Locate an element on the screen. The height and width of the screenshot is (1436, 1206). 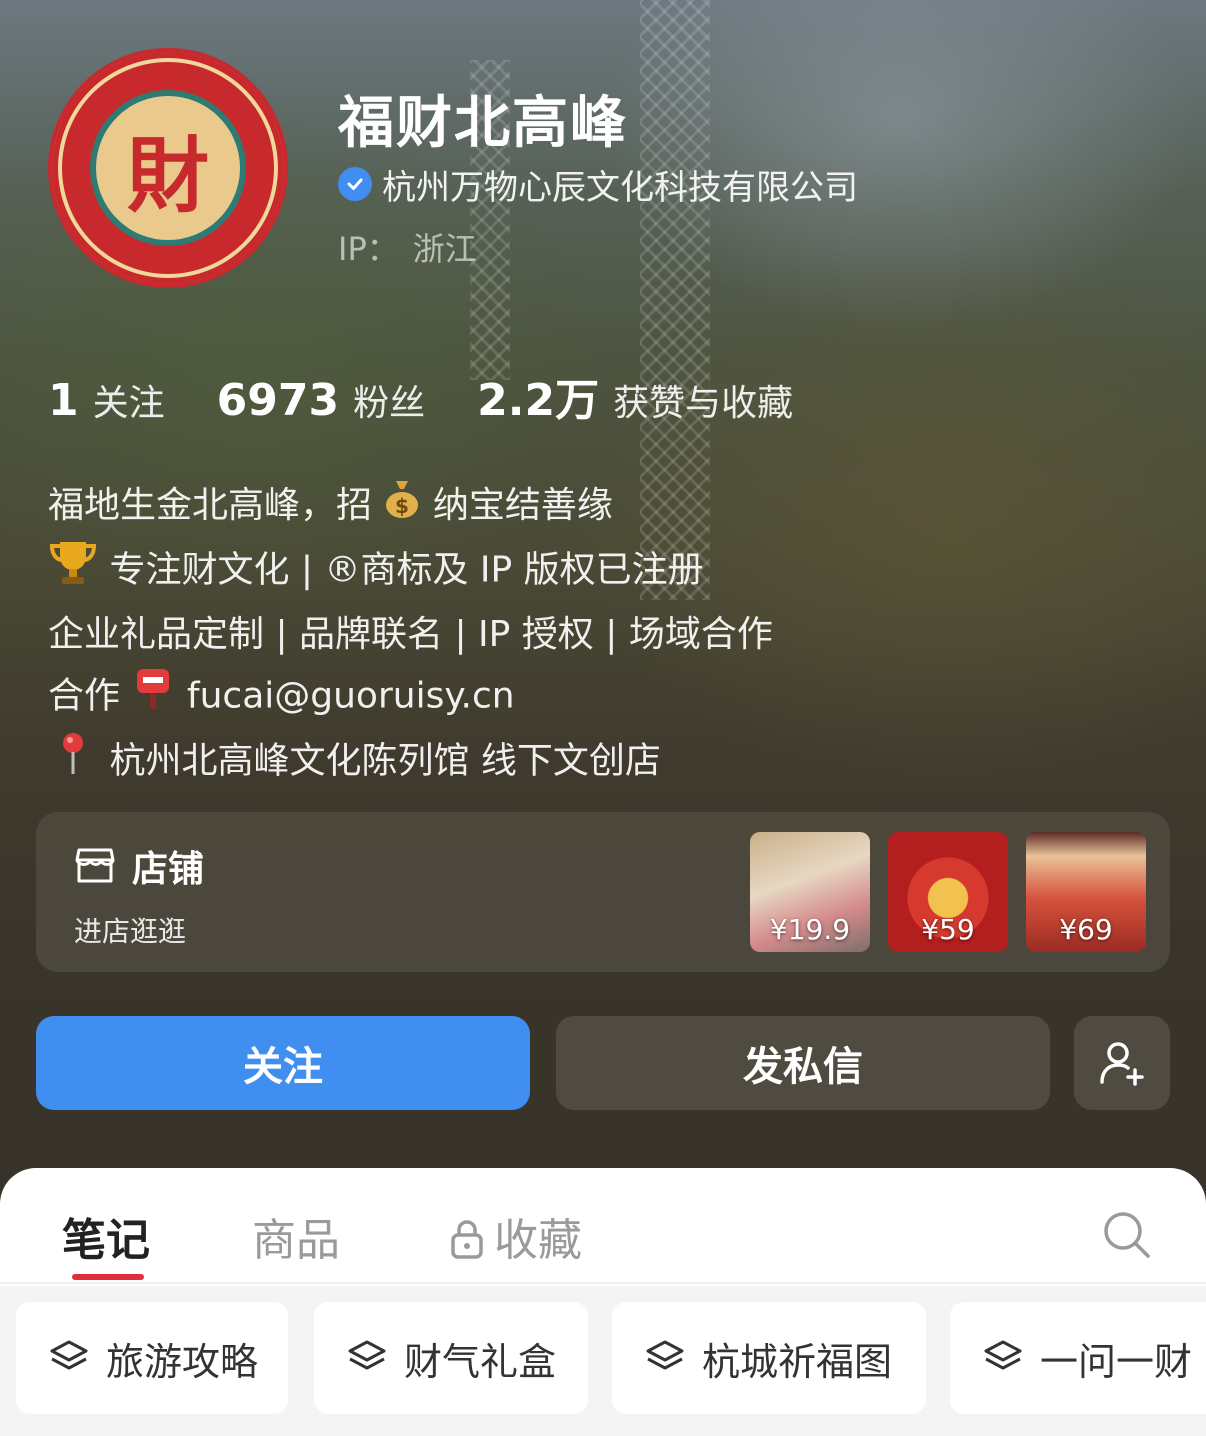
bio-line: 专注财文化 | ®商标及 IP 版权已注册 is located at coordinates (410, 571).